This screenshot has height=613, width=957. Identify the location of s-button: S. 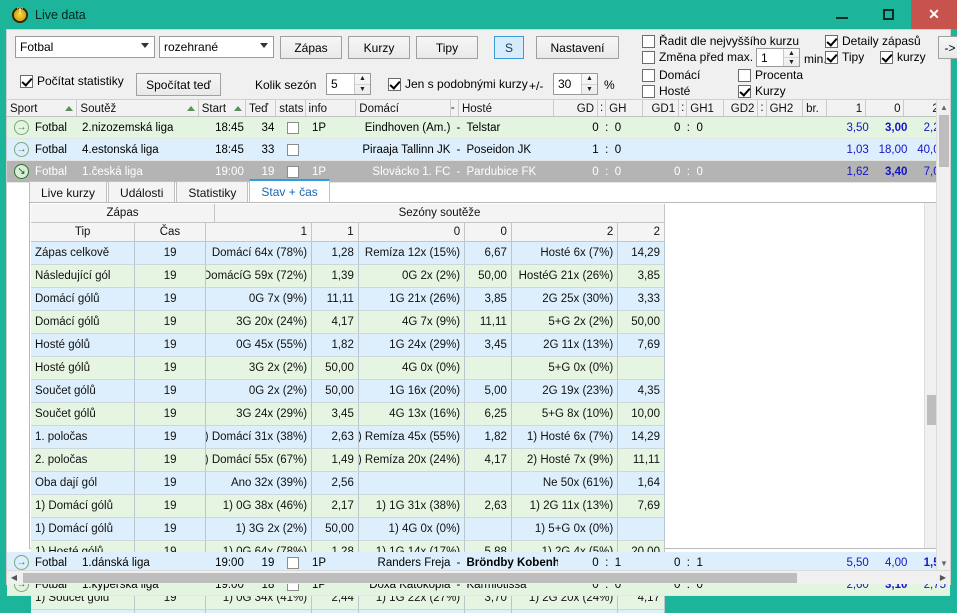
(509, 47).